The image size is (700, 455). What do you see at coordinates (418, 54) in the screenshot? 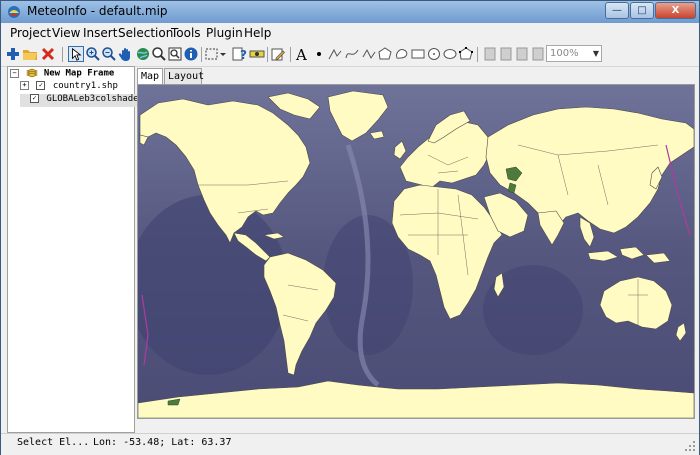
I see `rectangle-tool-icon` at bounding box center [418, 54].